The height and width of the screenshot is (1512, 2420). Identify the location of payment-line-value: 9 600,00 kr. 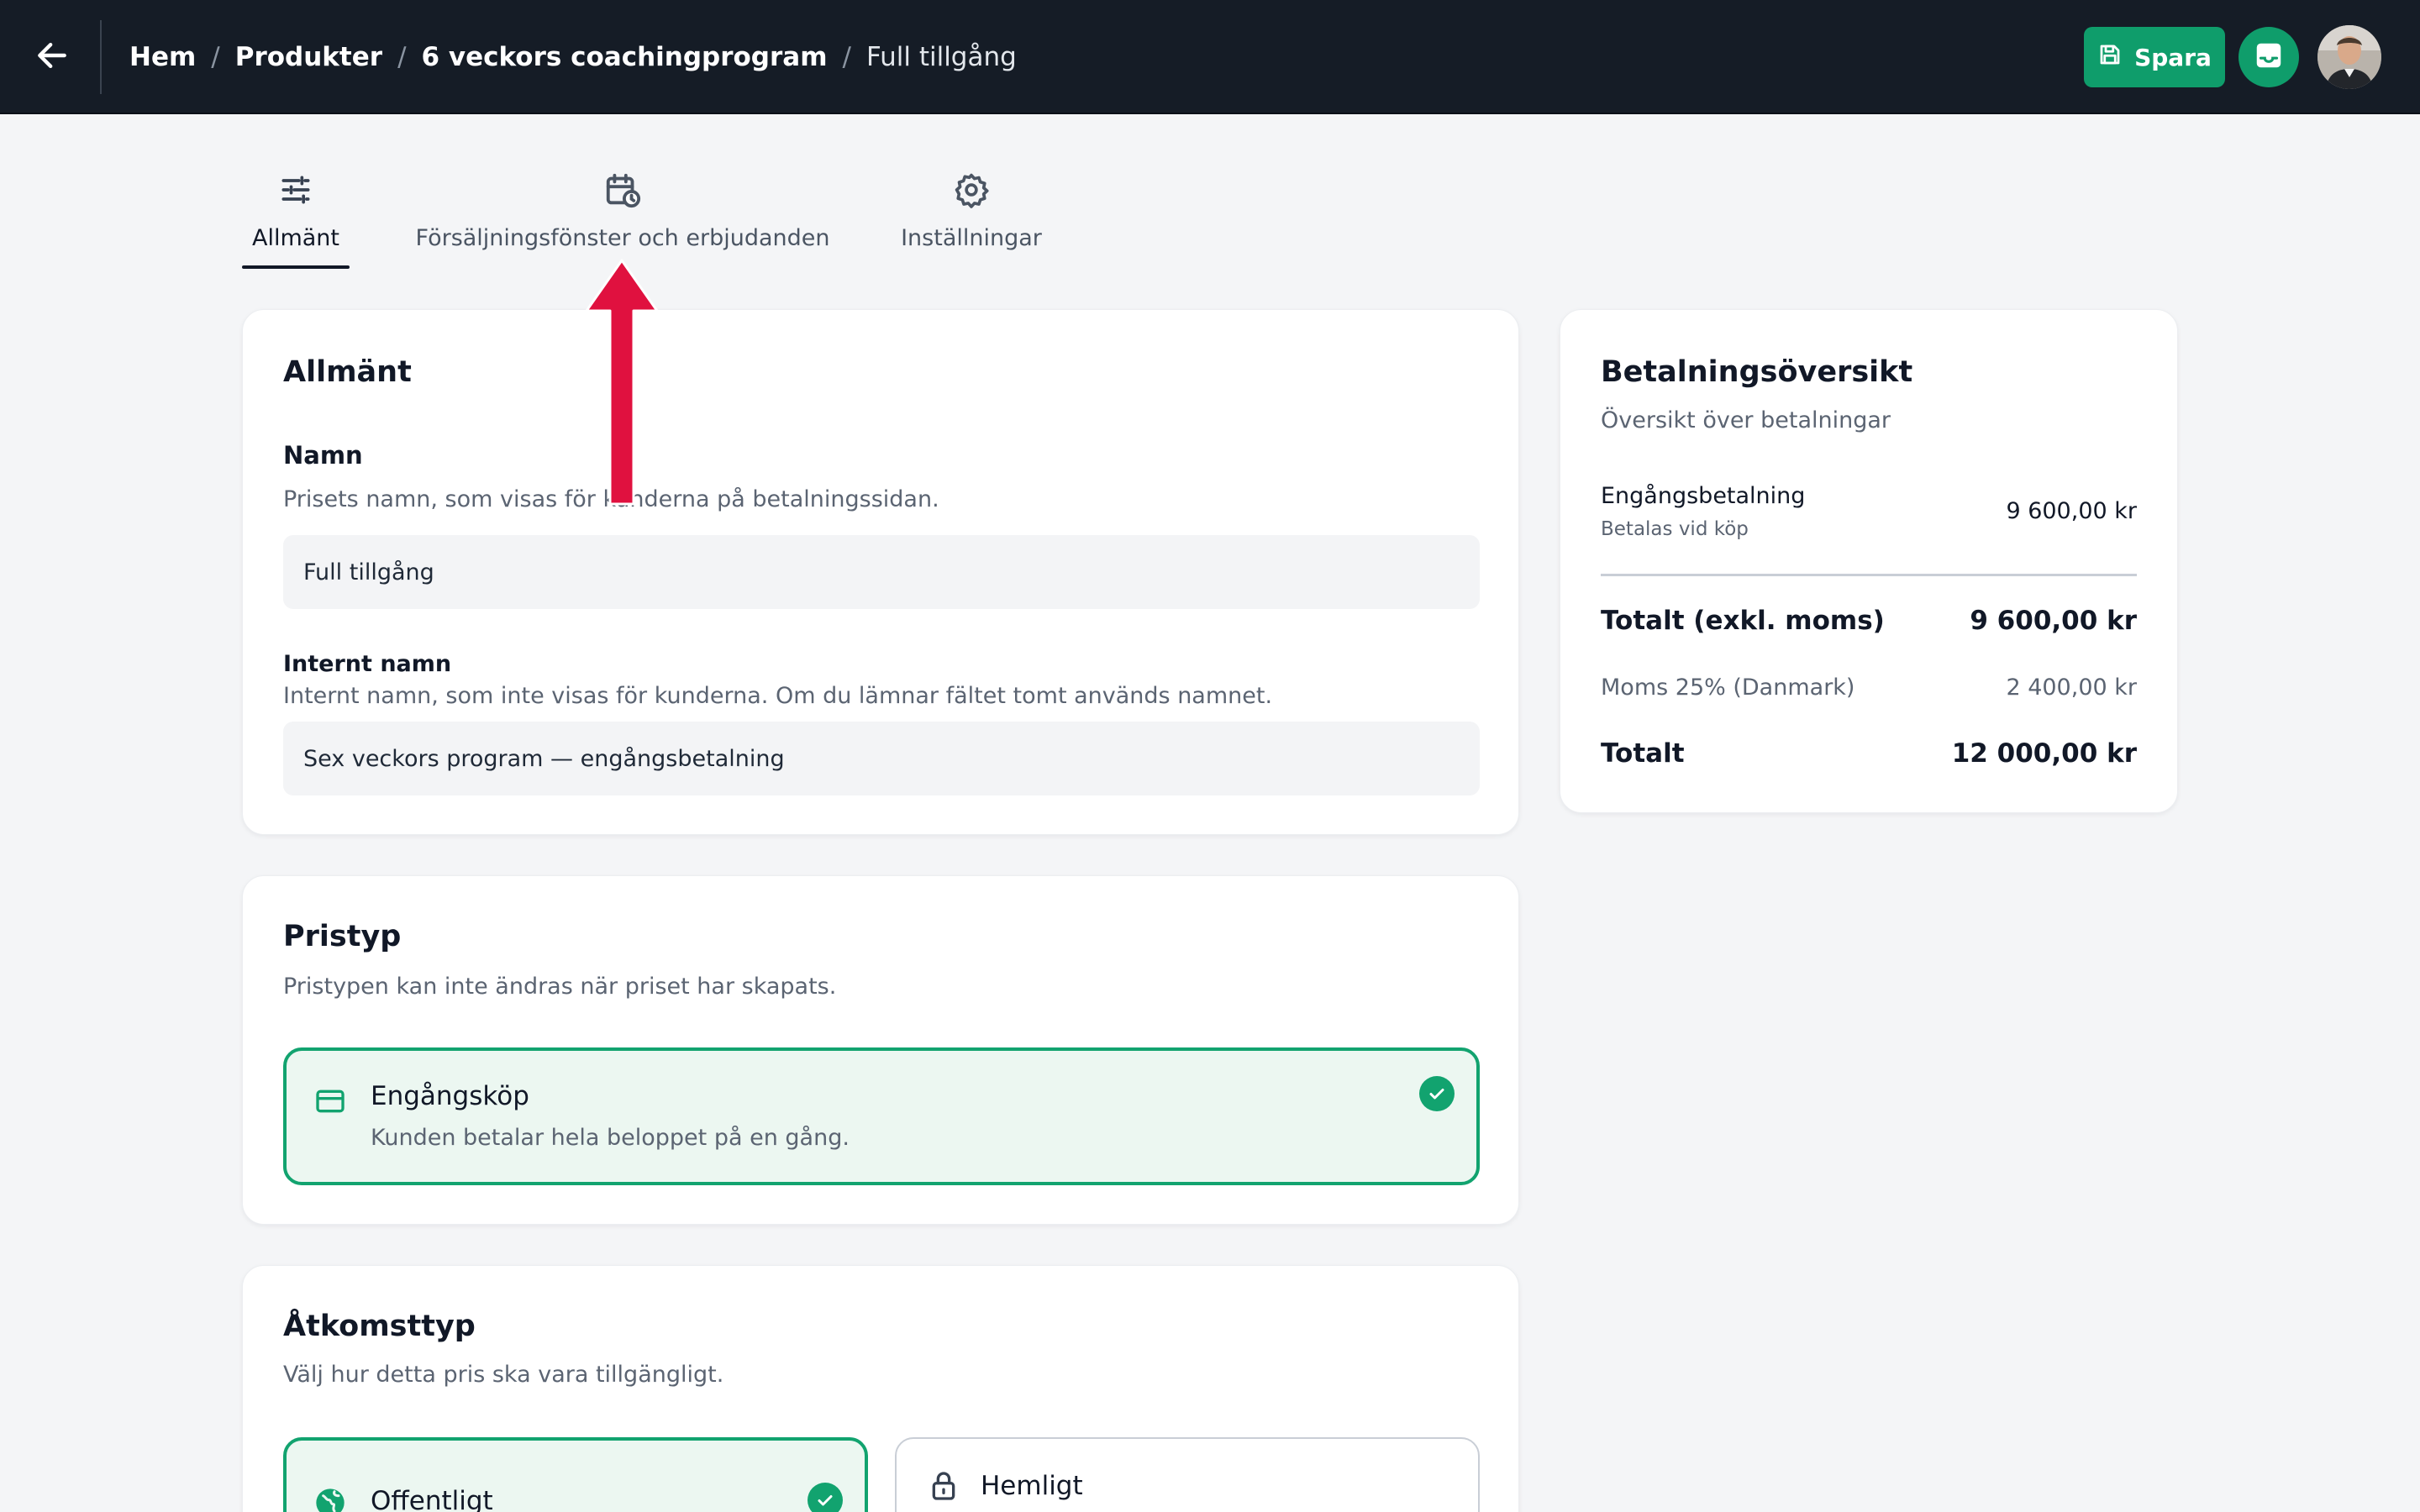
(2071, 511).